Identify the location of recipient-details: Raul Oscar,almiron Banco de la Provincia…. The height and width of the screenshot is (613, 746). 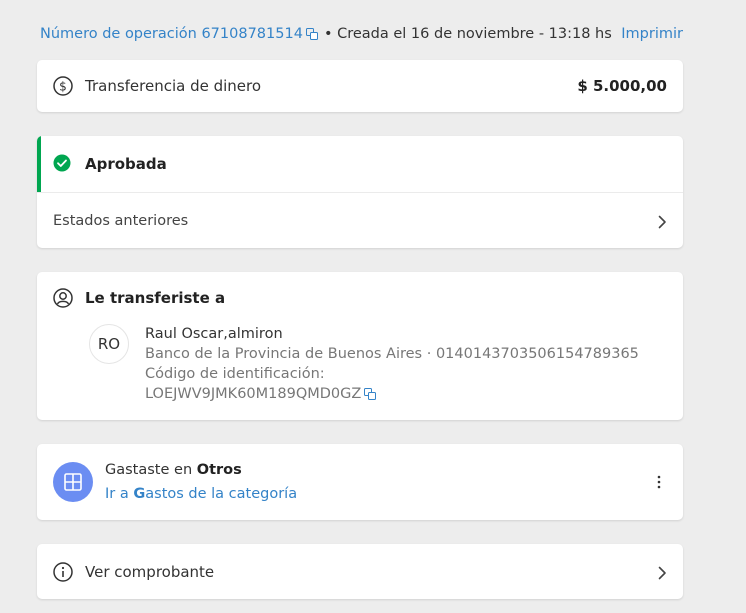
(392, 364).